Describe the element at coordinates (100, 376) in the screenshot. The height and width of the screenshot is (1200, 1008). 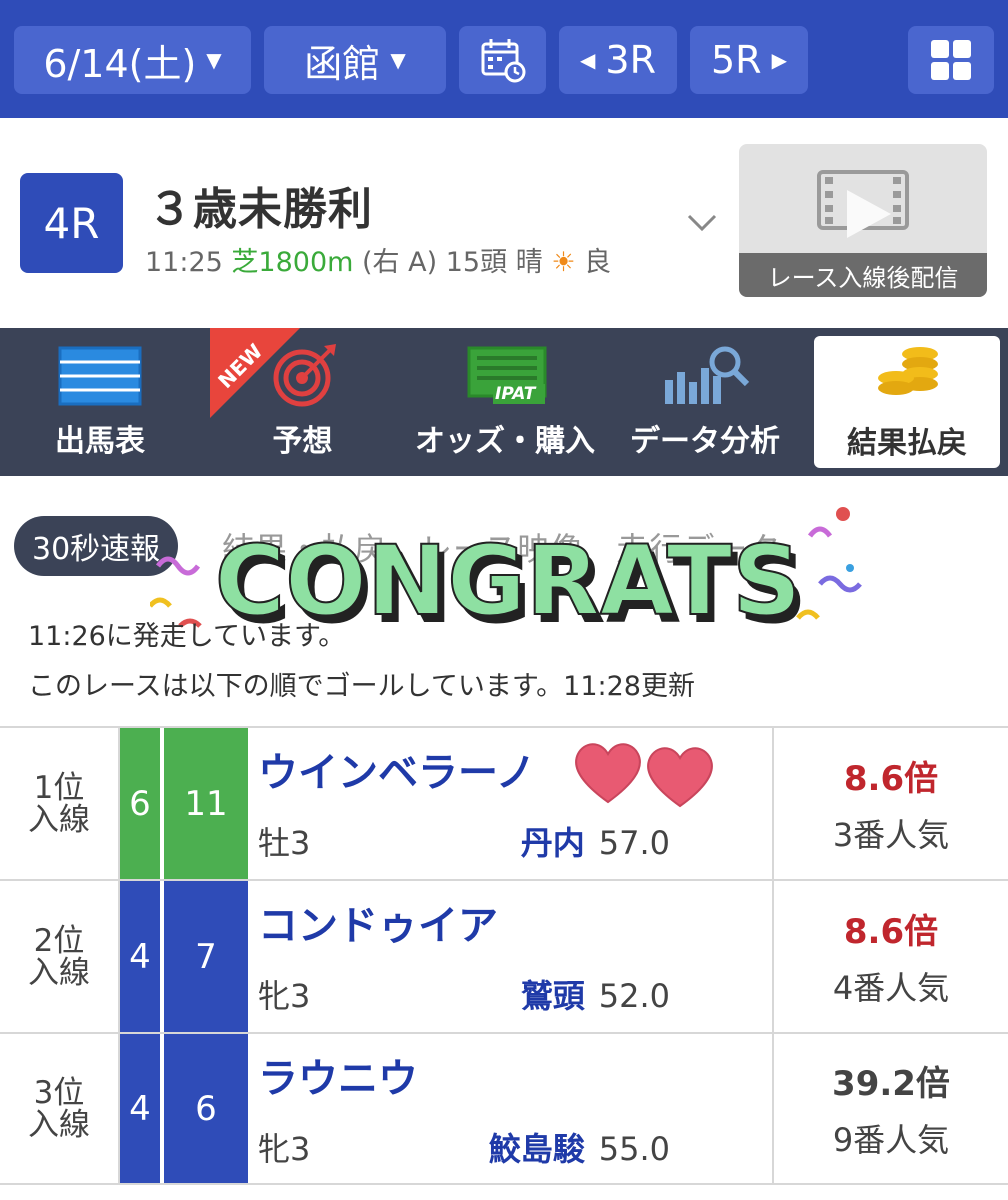
I see `race-card-icon` at that location.